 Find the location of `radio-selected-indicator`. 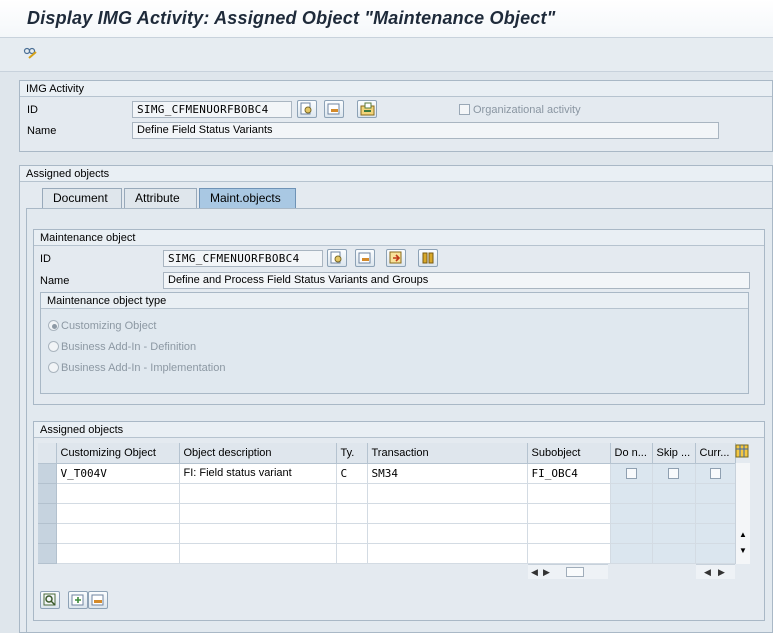

radio-selected-indicator is located at coordinates (53, 325).